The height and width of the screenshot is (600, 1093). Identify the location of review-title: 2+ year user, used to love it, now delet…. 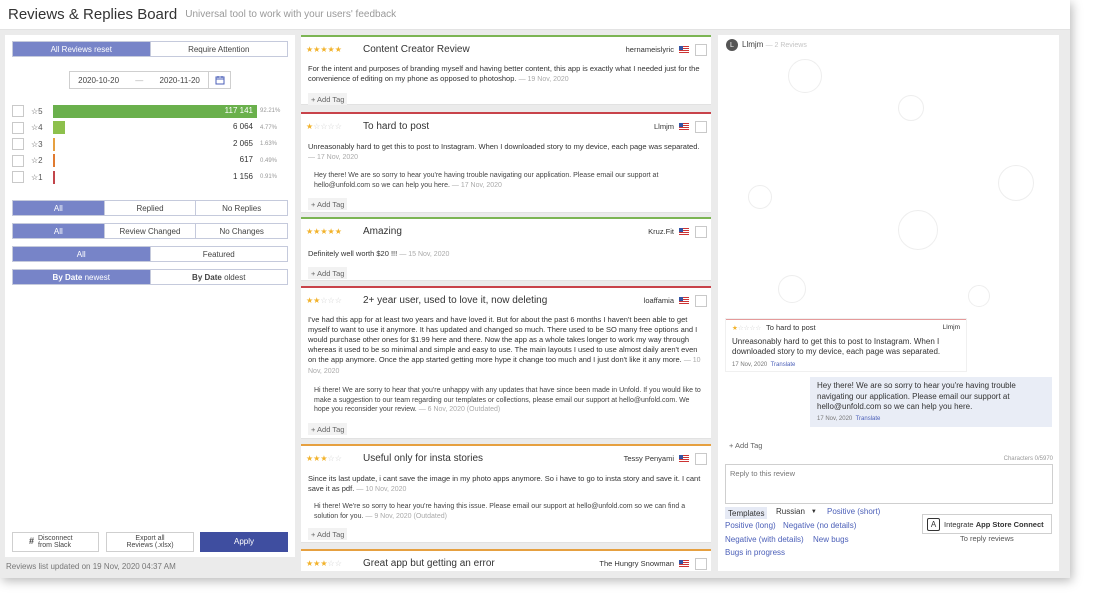
(455, 300).